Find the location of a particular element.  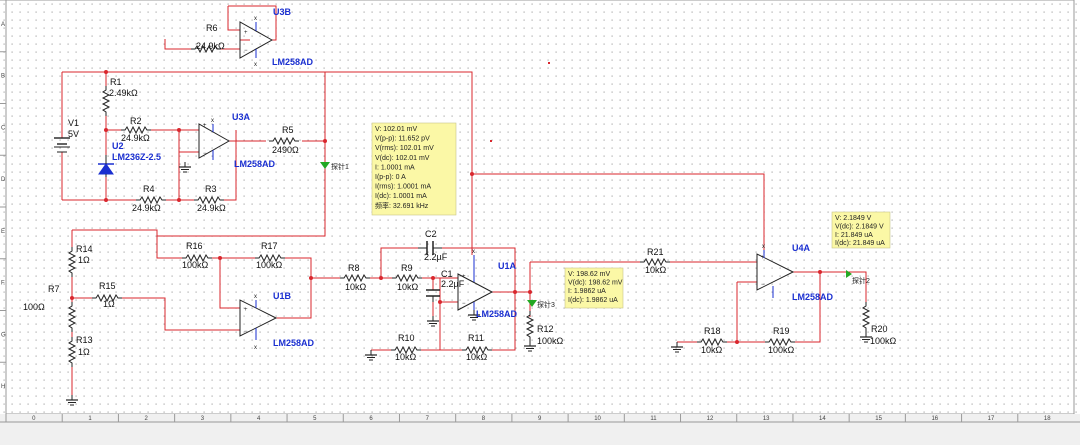

value-c1: 2.2µF is located at coordinates (453, 284).